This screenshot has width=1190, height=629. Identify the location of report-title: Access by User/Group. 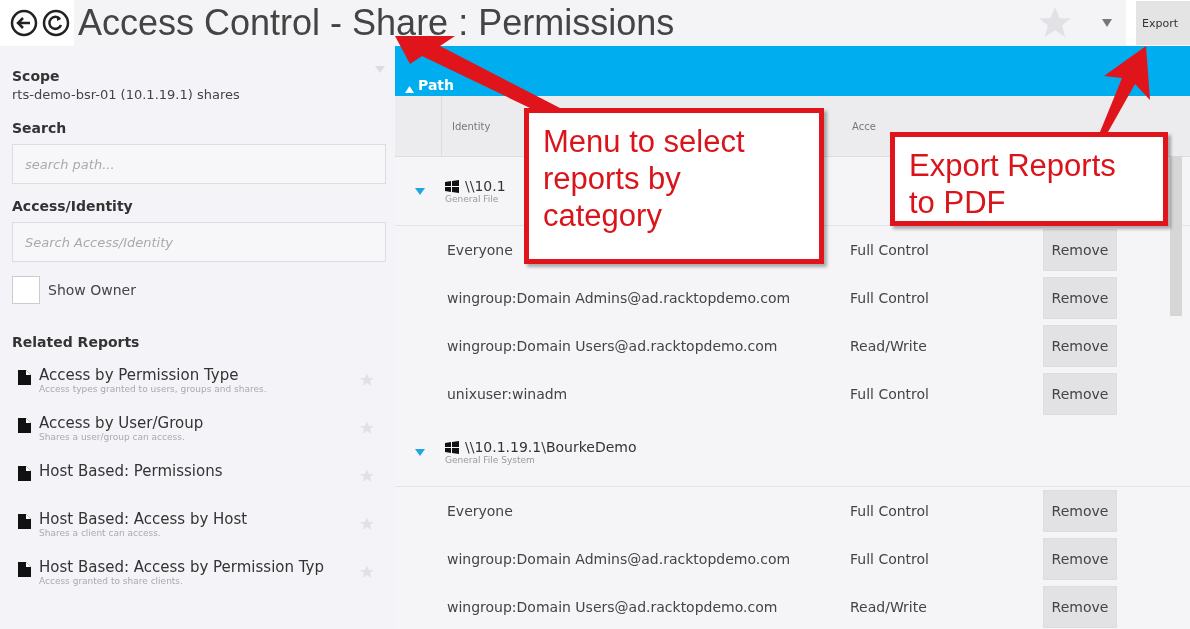
(122, 423).